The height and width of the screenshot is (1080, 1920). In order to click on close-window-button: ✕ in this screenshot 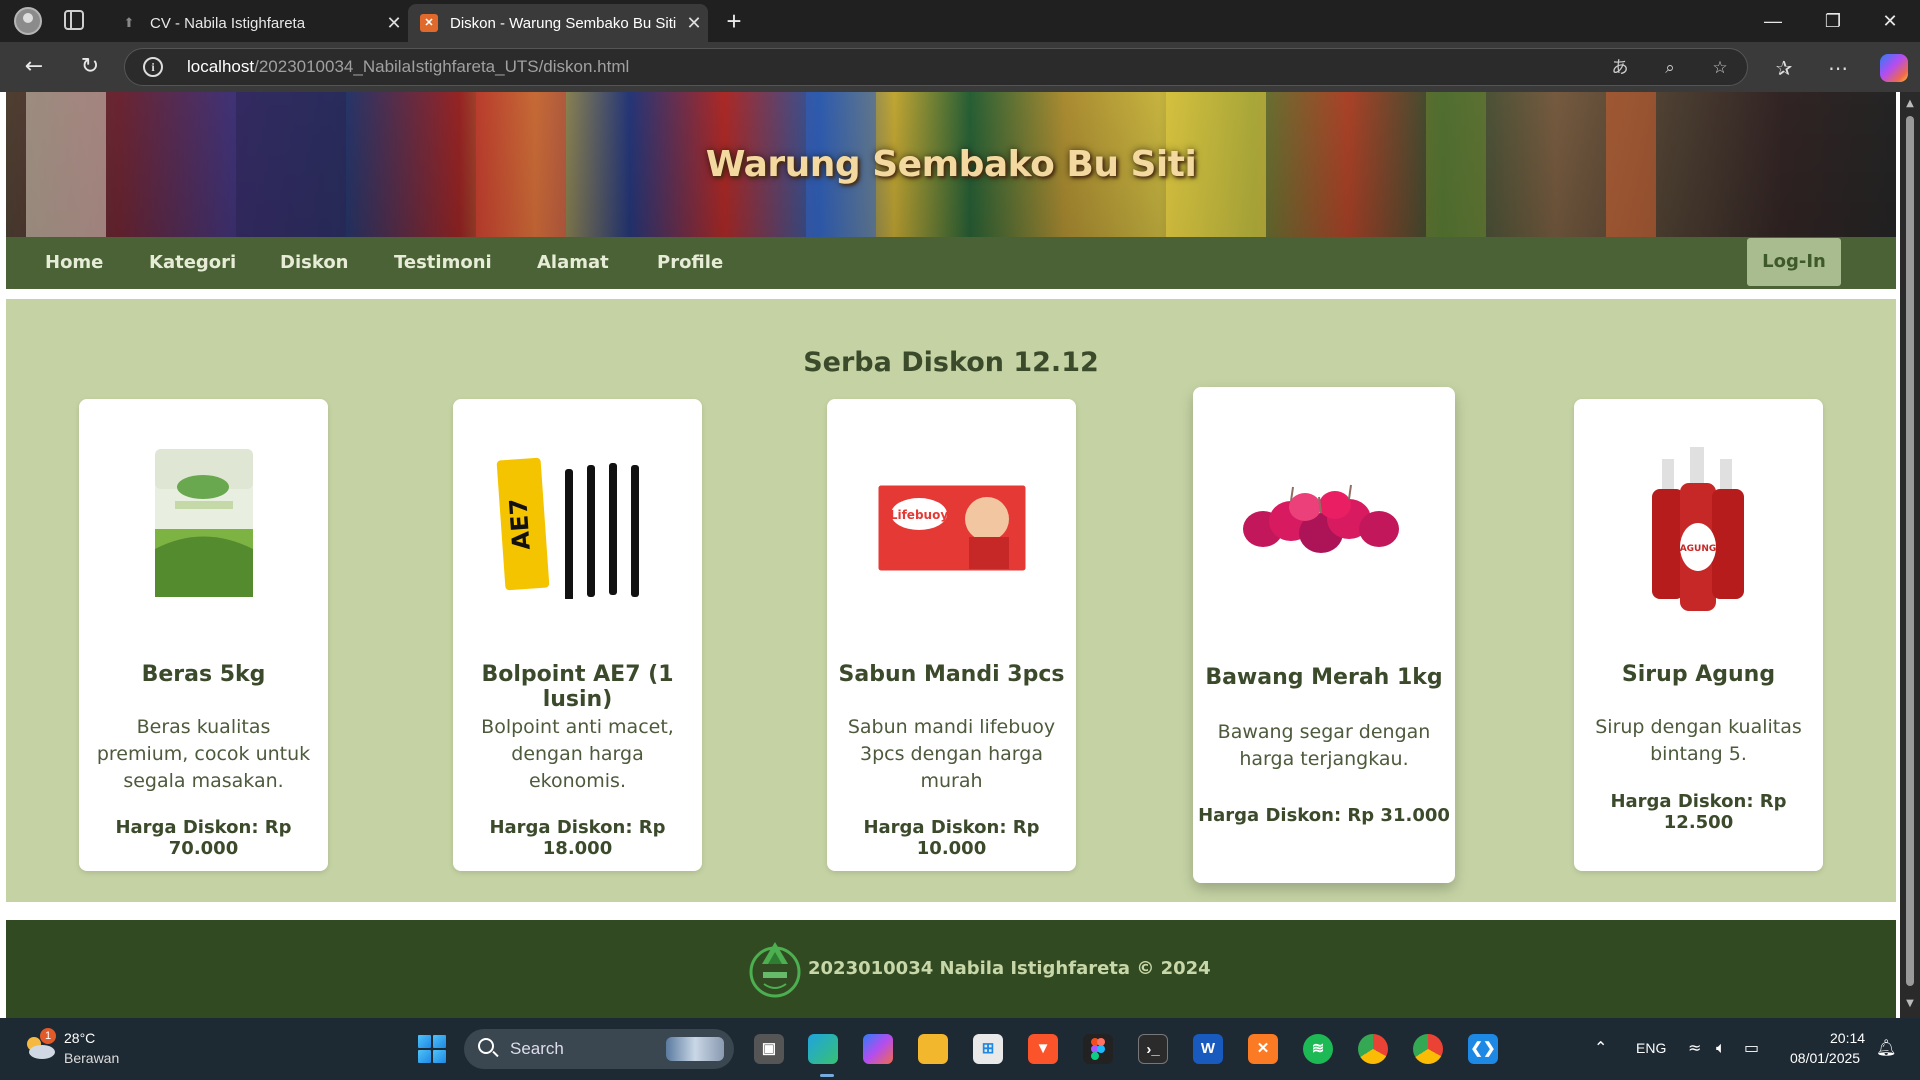, I will do `click(1890, 21)`.